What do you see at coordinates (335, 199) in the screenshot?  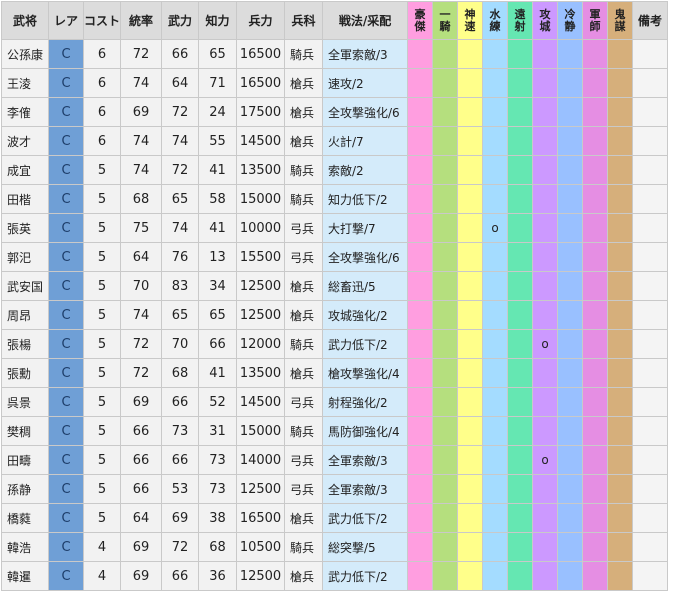 I see `table-row: 田楷 C 5 68 65 58 15000 騎兵 知力低下/2` at bounding box center [335, 199].